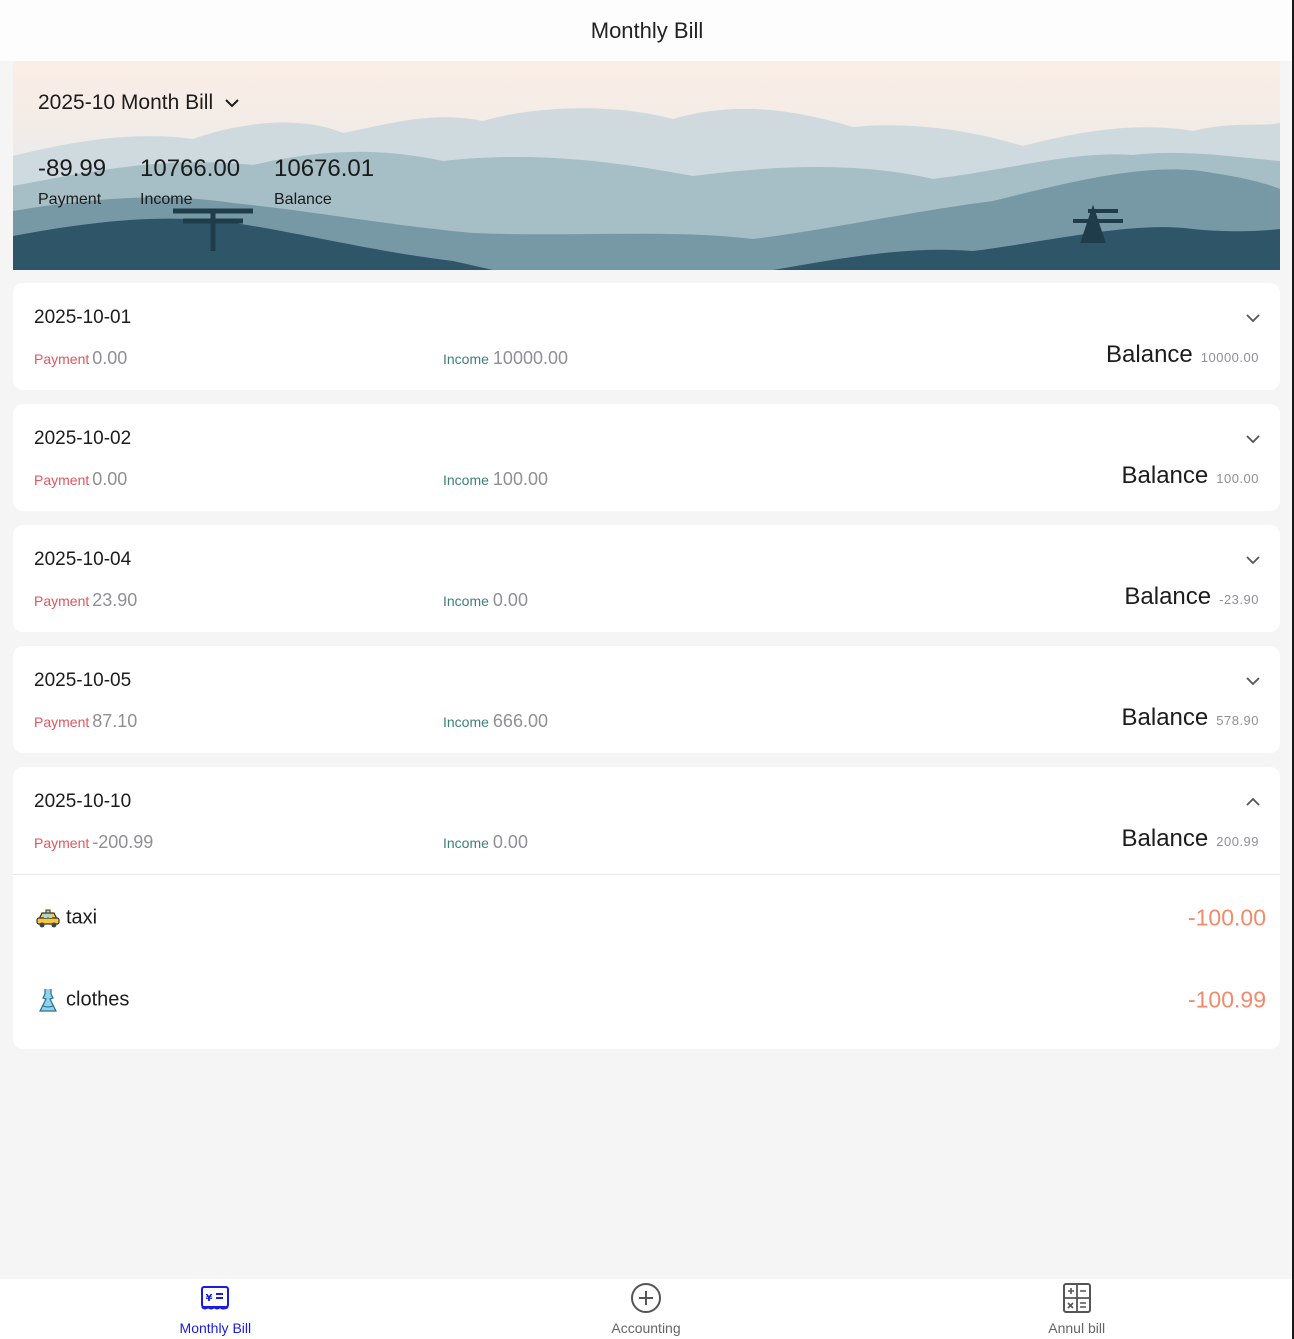 Image resolution: width=1294 pixels, height=1339 pixels. Describe the element at coordinates (646, 1298) in the screenshot. I see `plus-circle-icon` at that location.